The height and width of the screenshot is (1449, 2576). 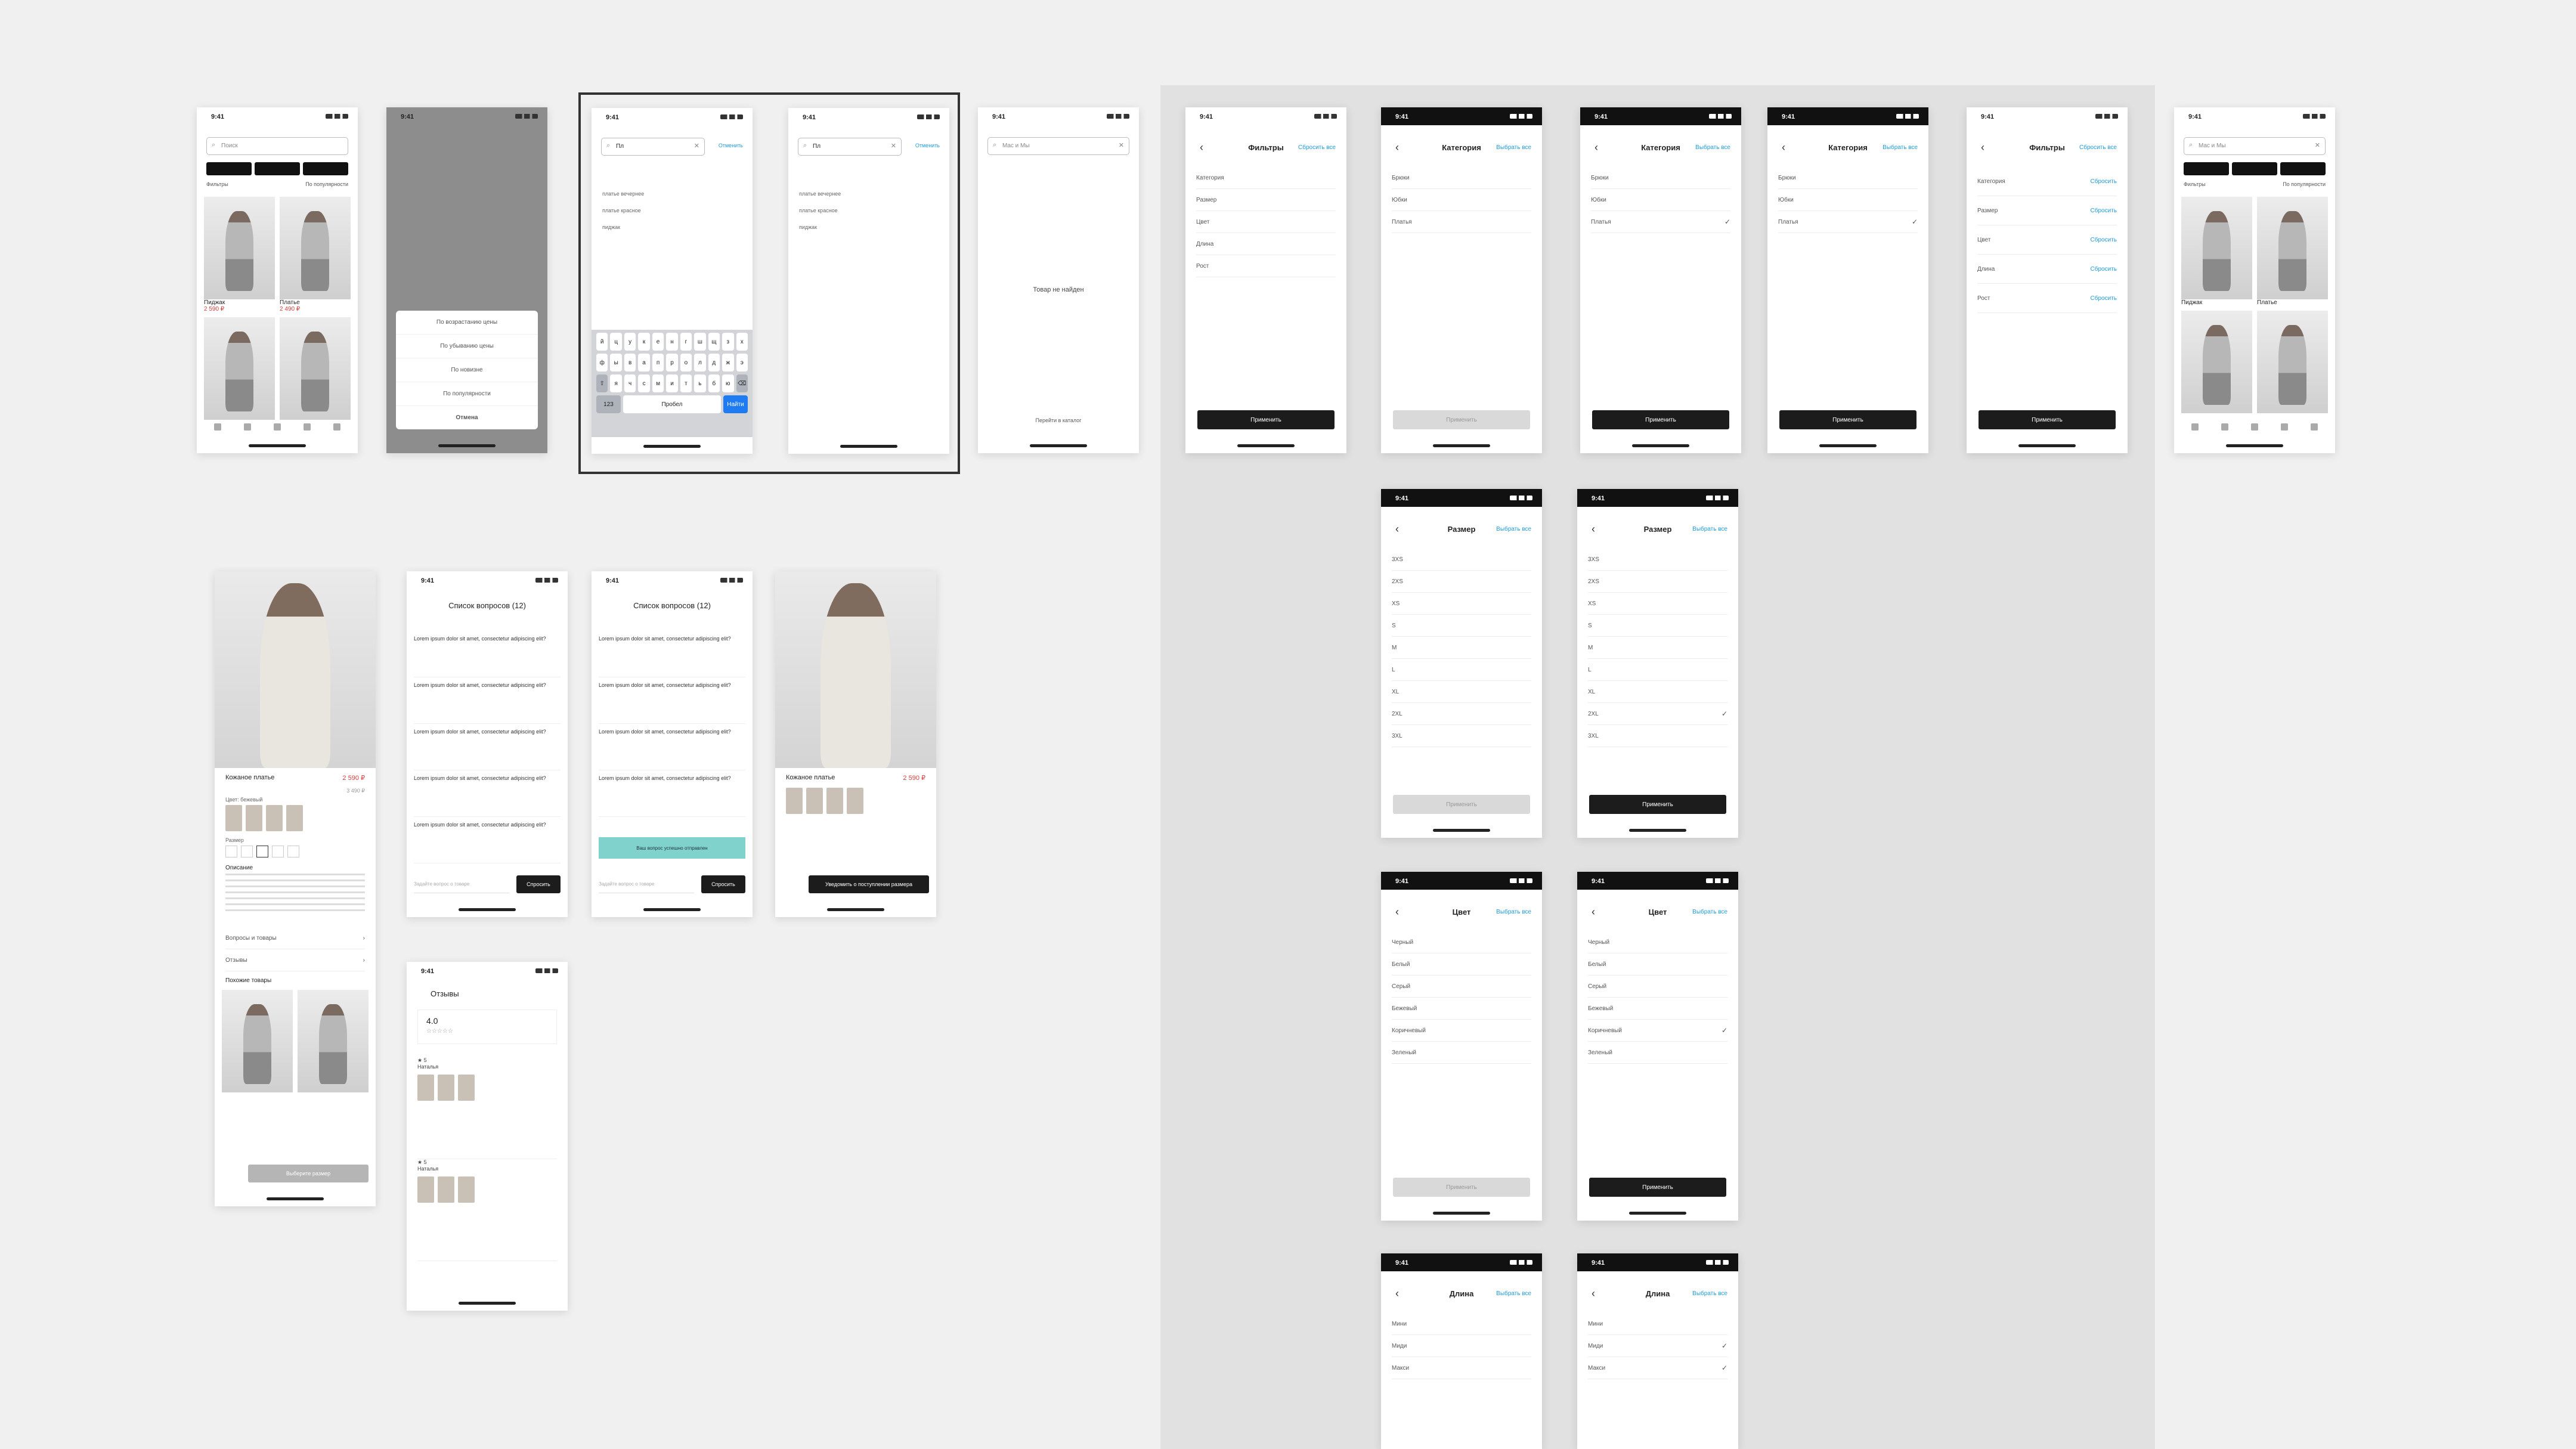 I want to click on option-row: 3XL, so click(x=1658, y=736).